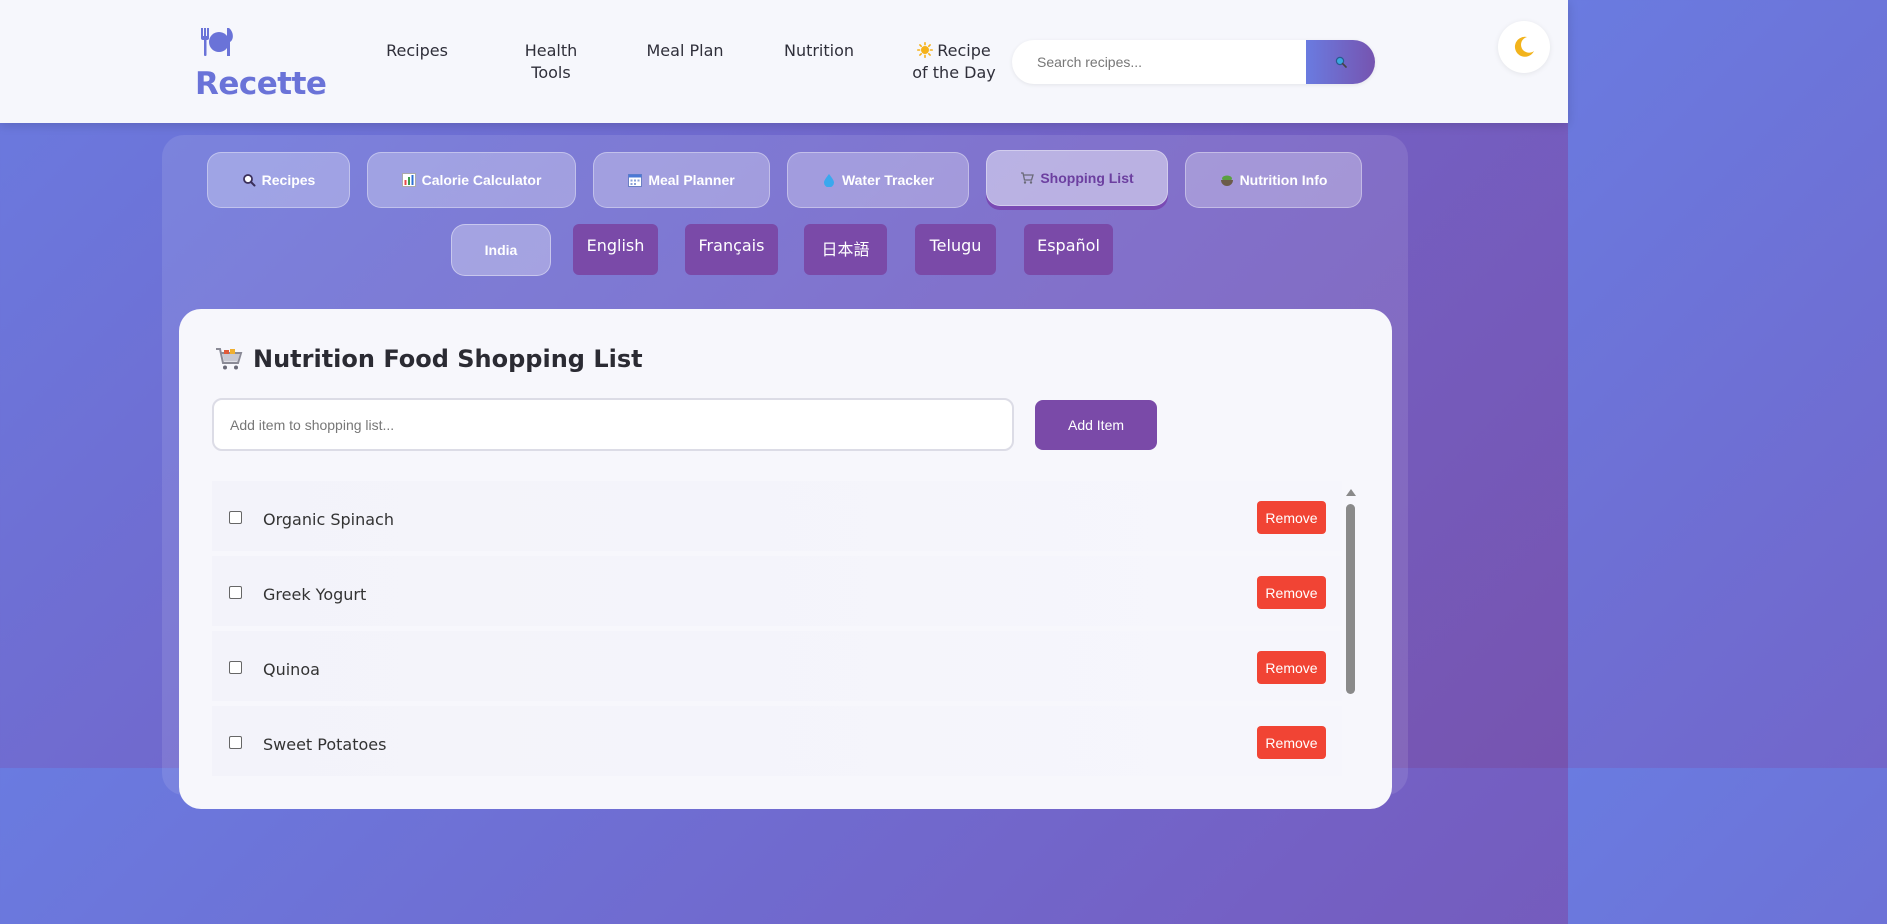  I want to click on theme-toggle-button, so click(1524, 47).